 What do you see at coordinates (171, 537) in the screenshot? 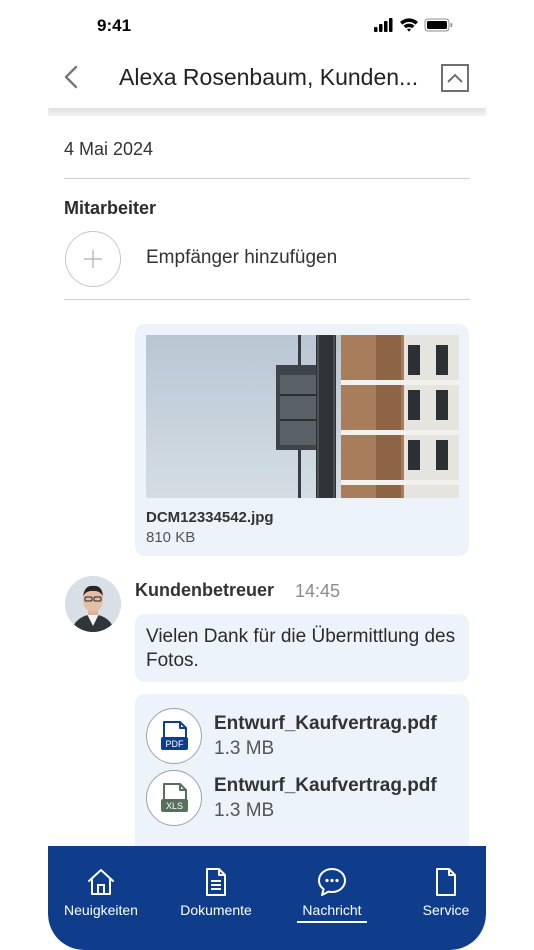
I see `attachment-file-size: 810 KB` at bounding box center [171, 537].